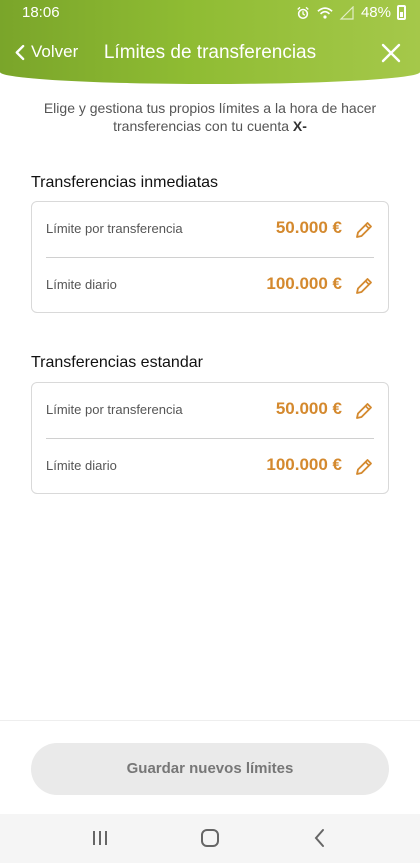  What do you see at coordinates (299, 126) in the screenshot?
I see `account-name: X-` at bounding box center [299, 126].